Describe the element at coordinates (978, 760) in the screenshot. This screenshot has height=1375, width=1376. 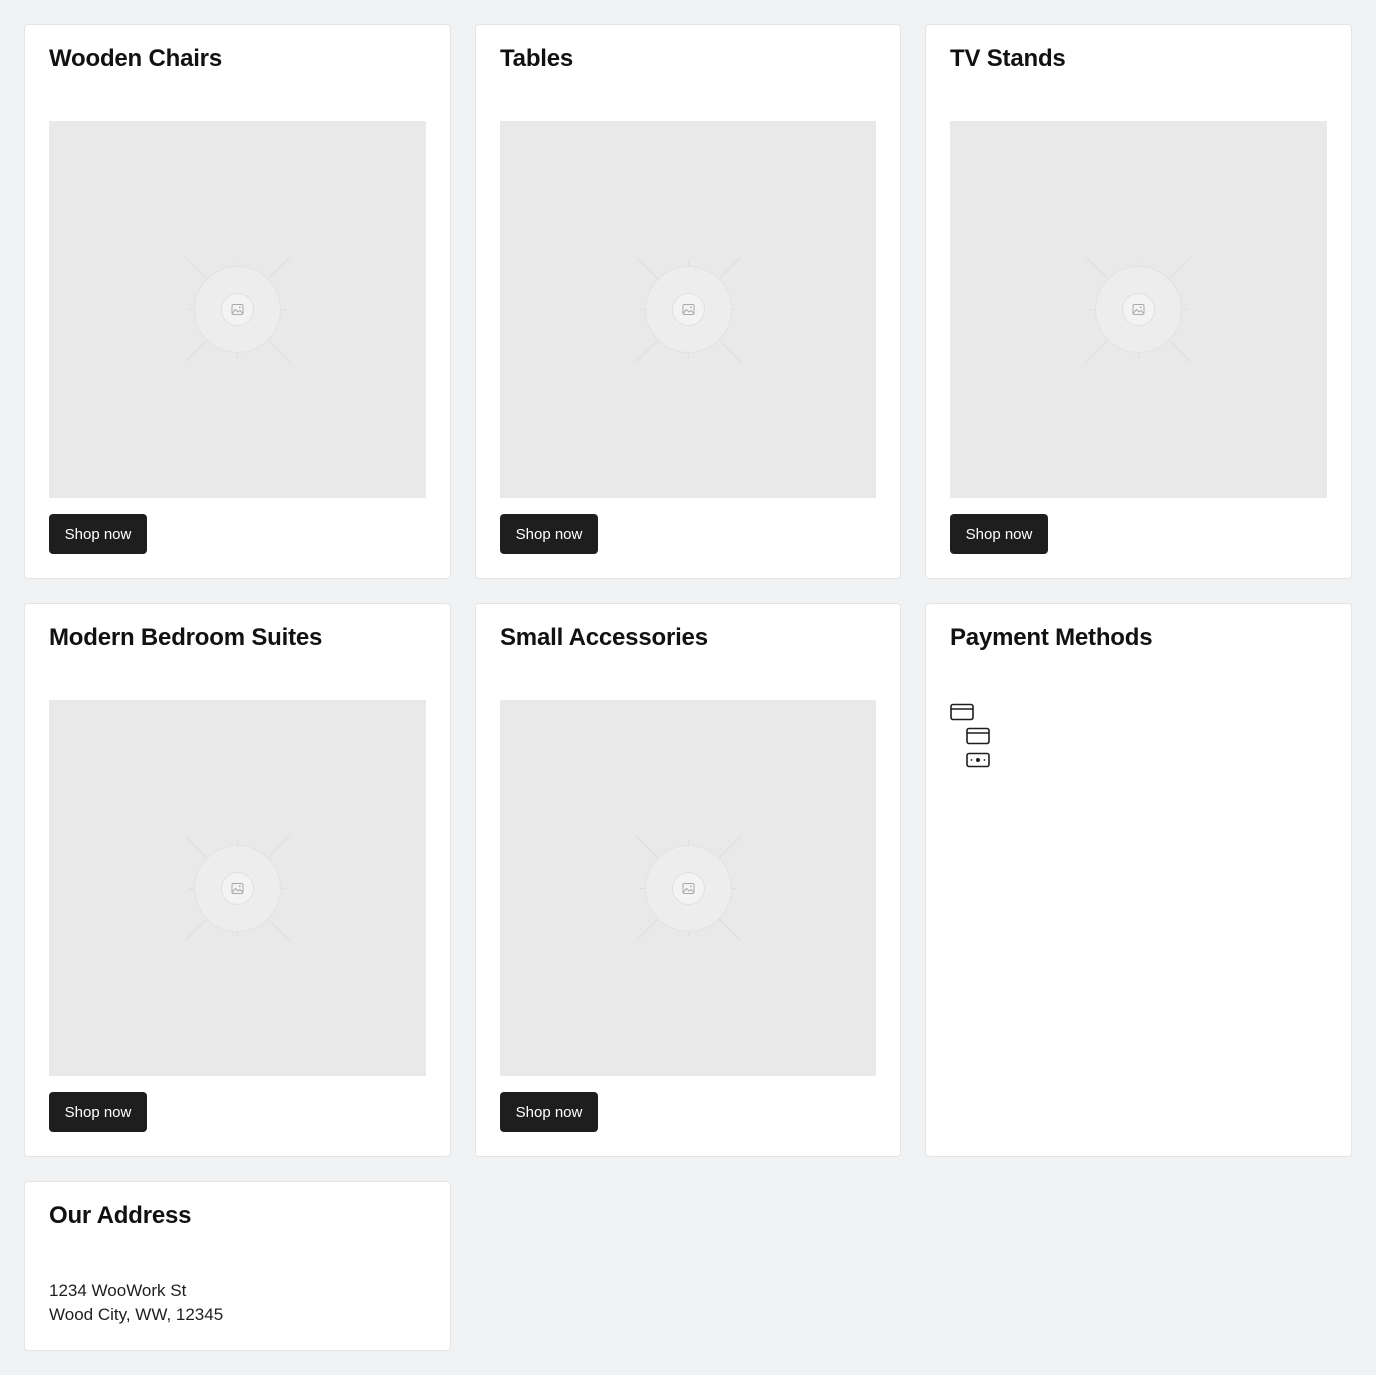
I see `cash-icon` at that location.